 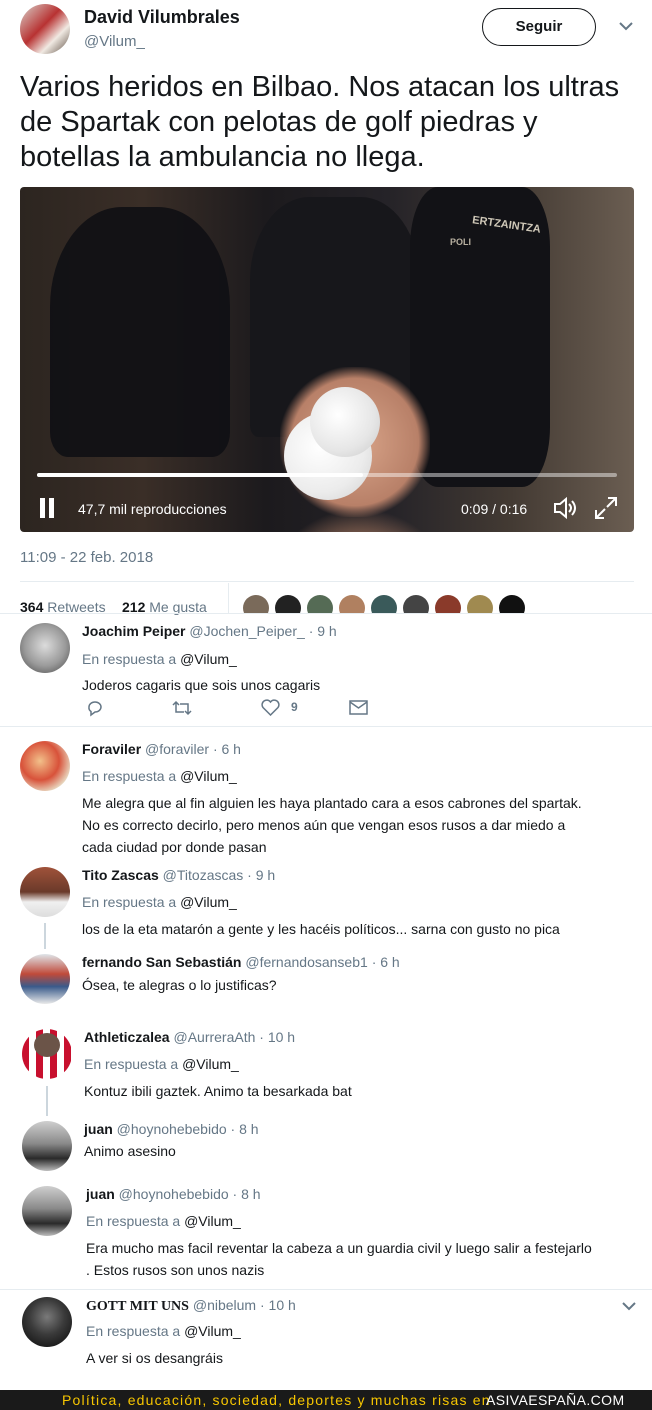 I want to click on reply-handle: @AurreraAth, so click(x=214, y=1037).